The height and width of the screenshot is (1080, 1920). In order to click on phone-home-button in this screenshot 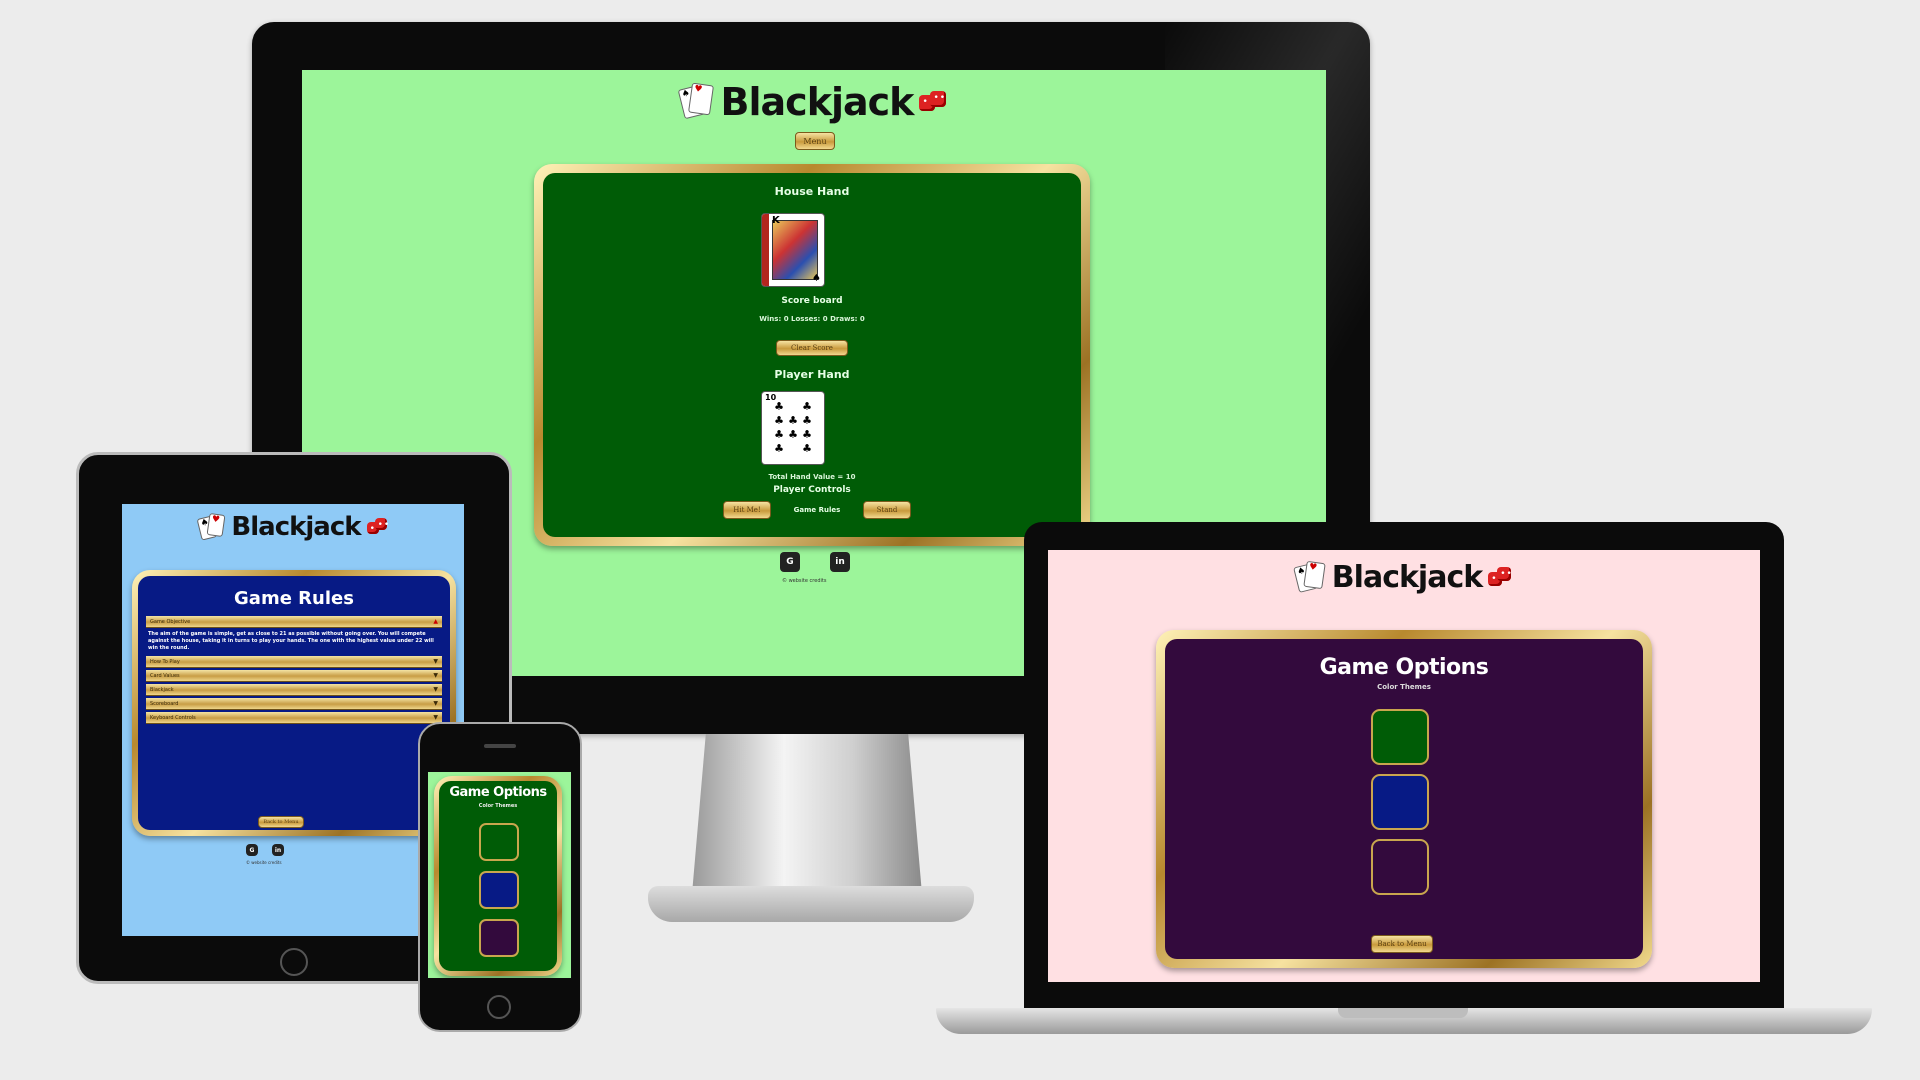, I will do `click(499, 1007)`.